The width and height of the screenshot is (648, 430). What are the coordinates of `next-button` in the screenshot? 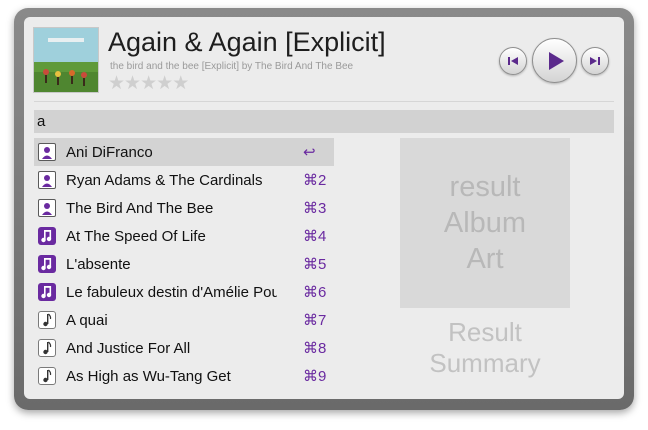 It's located at (595, 61).